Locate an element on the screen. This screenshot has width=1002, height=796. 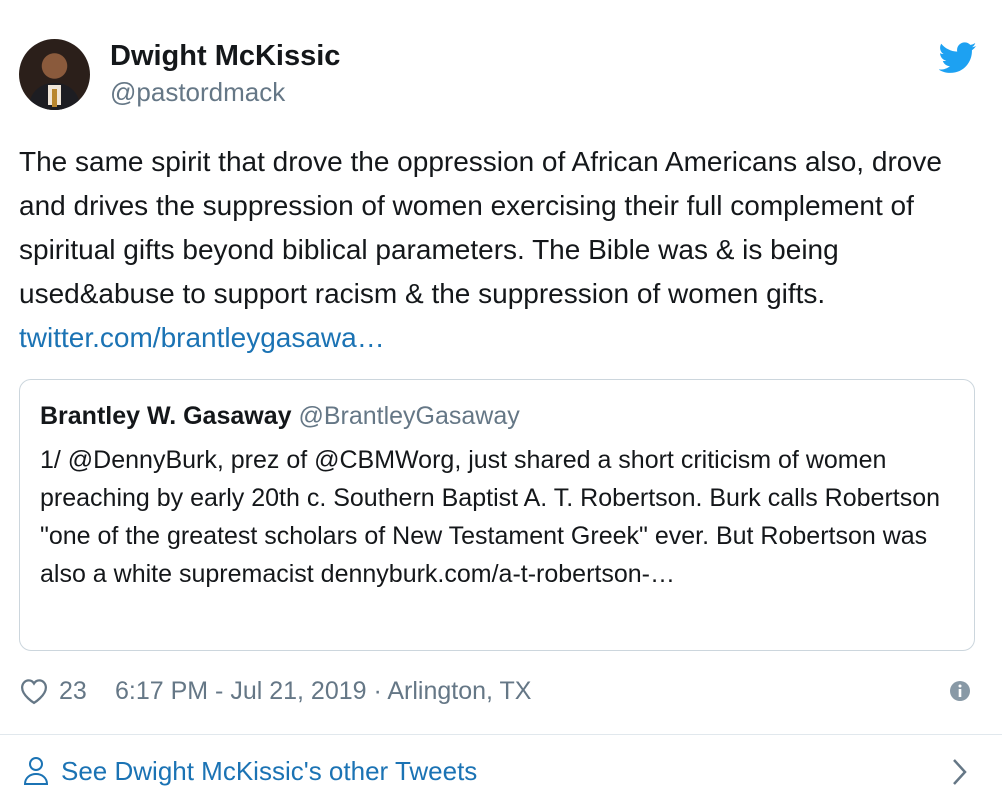
tweet-header: Dwight McKissic @pastordmack is located at coordinates (501, 75).